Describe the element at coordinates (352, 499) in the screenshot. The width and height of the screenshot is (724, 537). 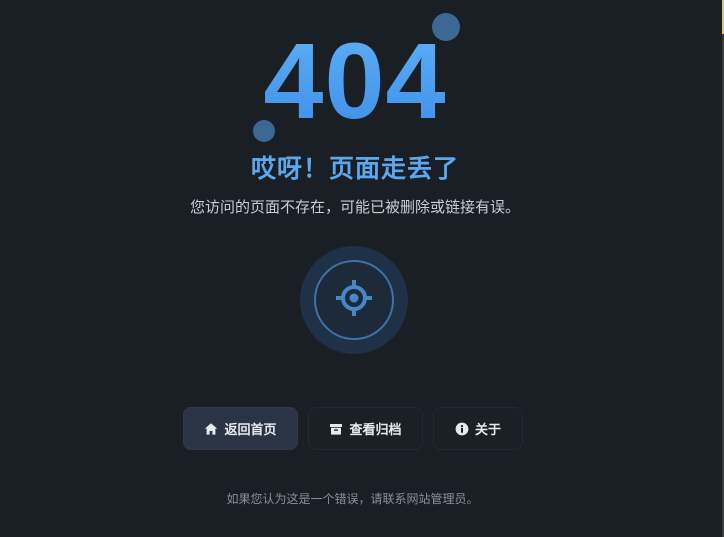
I see `footer-note: 如果您认为这是一个错误，请联系网站管理员。` at that location.